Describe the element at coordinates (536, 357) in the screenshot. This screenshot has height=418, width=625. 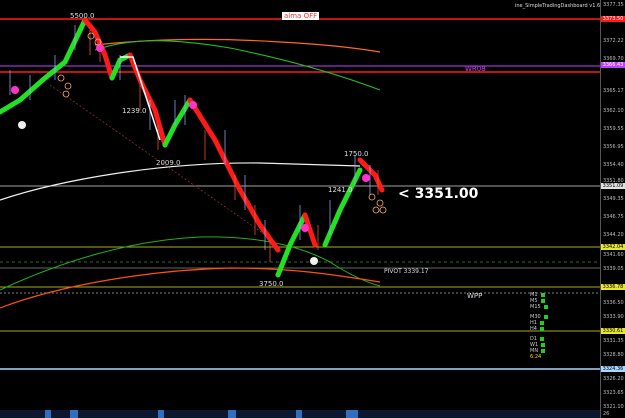
I see `countdown: 6:24` at that location.